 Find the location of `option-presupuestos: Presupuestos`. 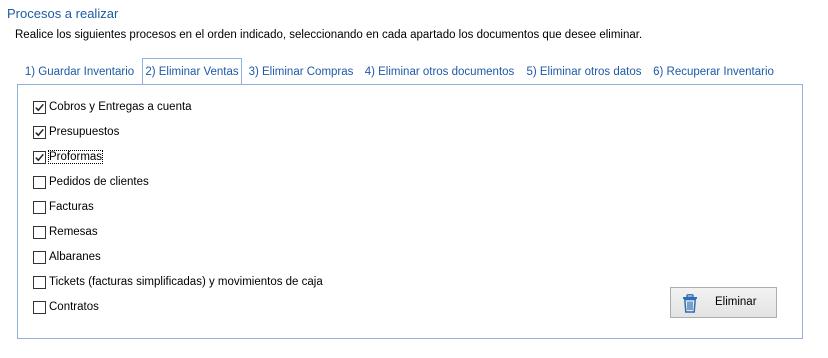

option-presupuestos: Presupuestos is located at coordinates (76, 132).